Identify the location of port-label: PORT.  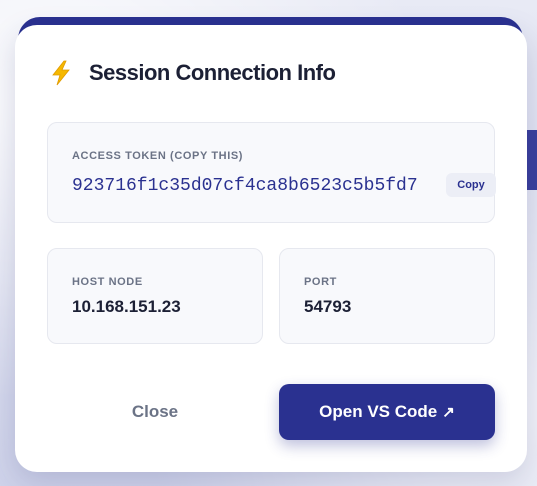
(320, 282).